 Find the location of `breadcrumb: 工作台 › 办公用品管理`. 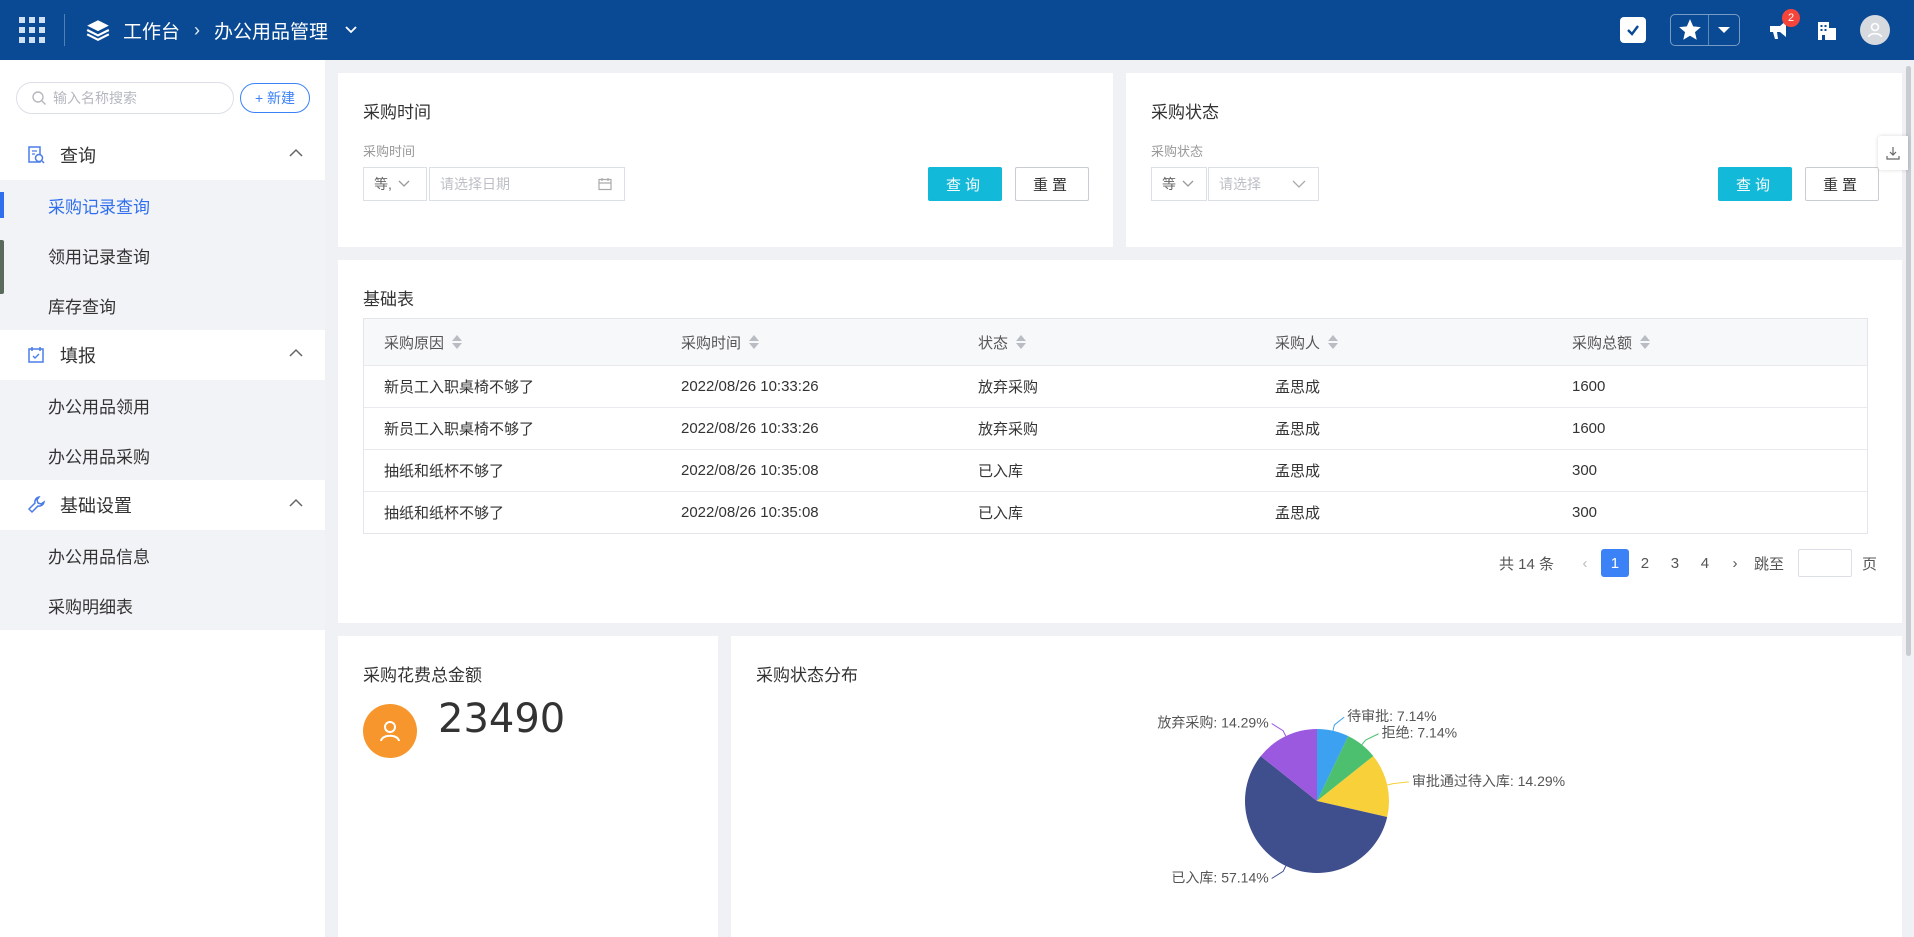

breadcrumb: 工作台 › 办公用品管理 is located at coordinates (221, 30).